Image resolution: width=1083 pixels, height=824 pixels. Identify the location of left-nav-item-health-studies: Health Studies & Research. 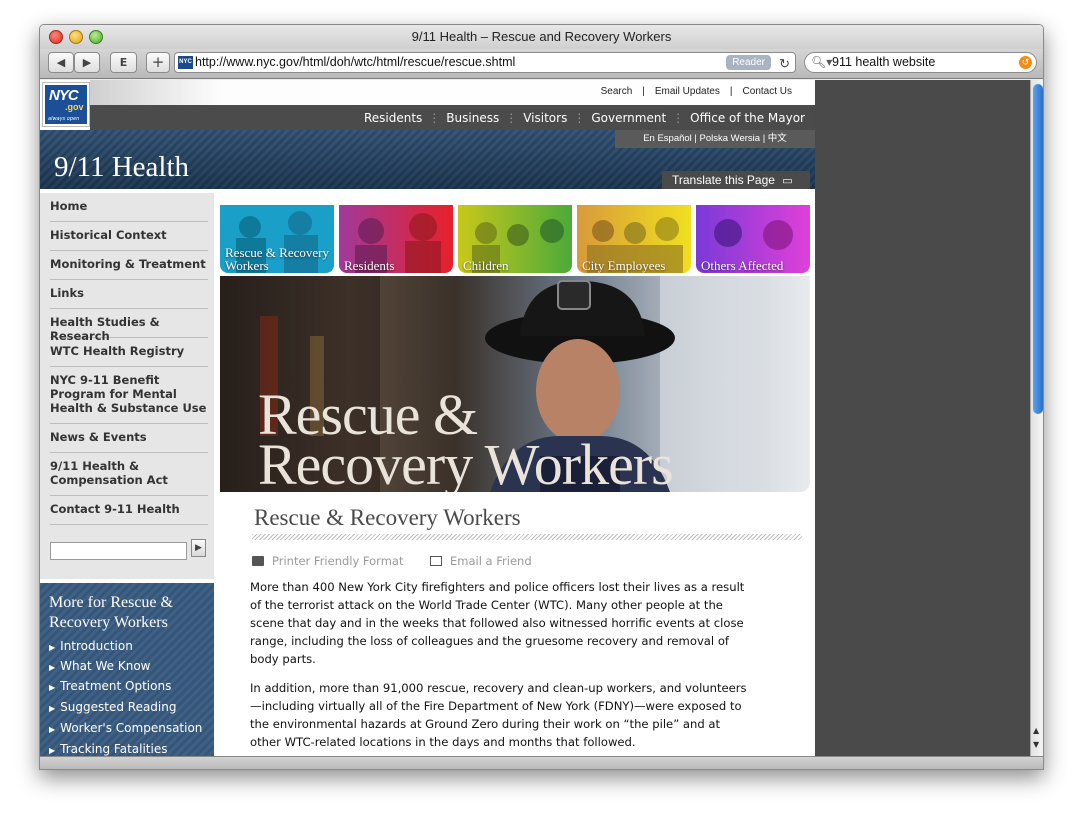
(129, 329).